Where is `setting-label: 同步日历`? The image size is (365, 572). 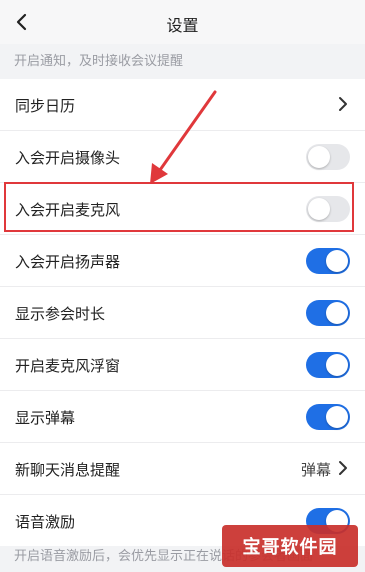 setting-label: 同步日历 is located at coordinates (45, 106).